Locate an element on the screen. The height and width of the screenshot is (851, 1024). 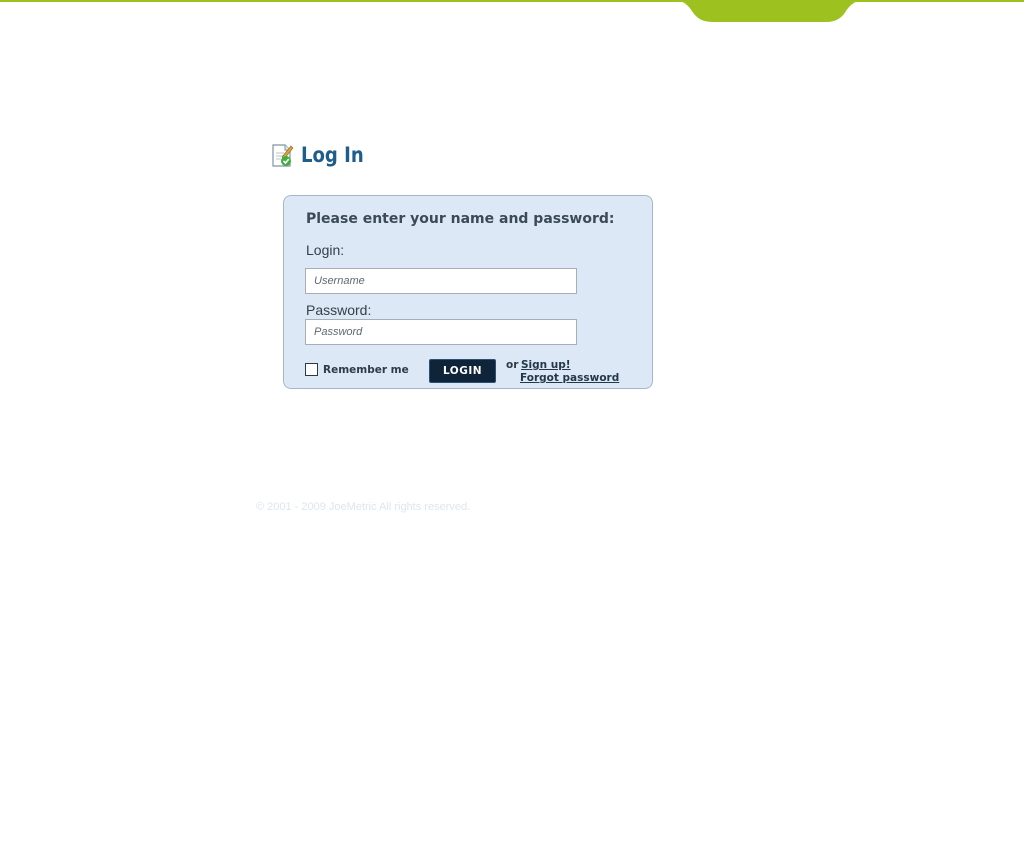
top-accent-bar is located at coordinates (512, 11).